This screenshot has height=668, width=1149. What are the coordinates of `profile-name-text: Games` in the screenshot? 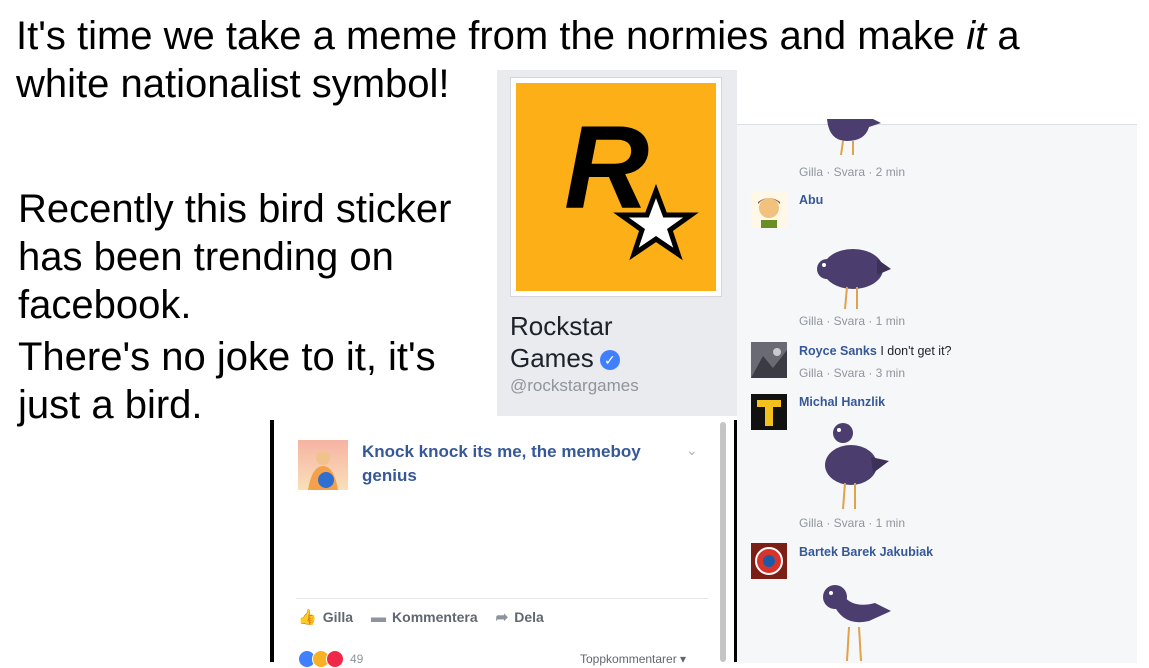 It's located at (552, 358).